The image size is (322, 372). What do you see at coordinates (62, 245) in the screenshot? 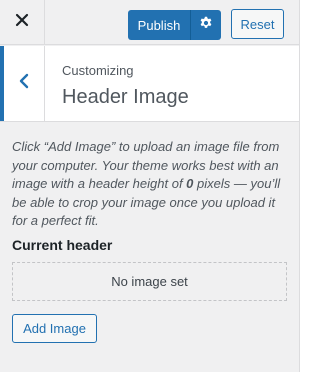
I see `current-header-label: Current header` at bounding box center [62, 245].